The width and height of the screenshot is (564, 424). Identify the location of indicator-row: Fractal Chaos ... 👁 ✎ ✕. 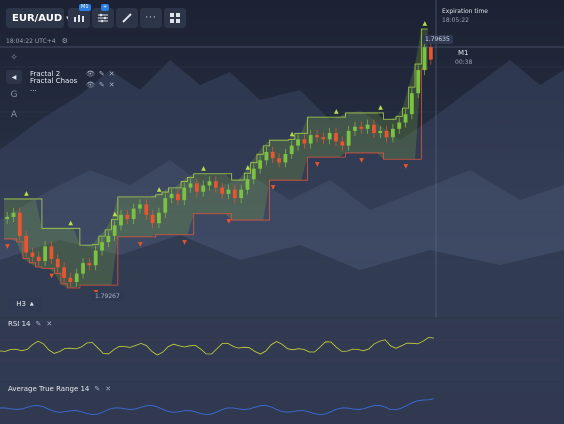
(72, 85).